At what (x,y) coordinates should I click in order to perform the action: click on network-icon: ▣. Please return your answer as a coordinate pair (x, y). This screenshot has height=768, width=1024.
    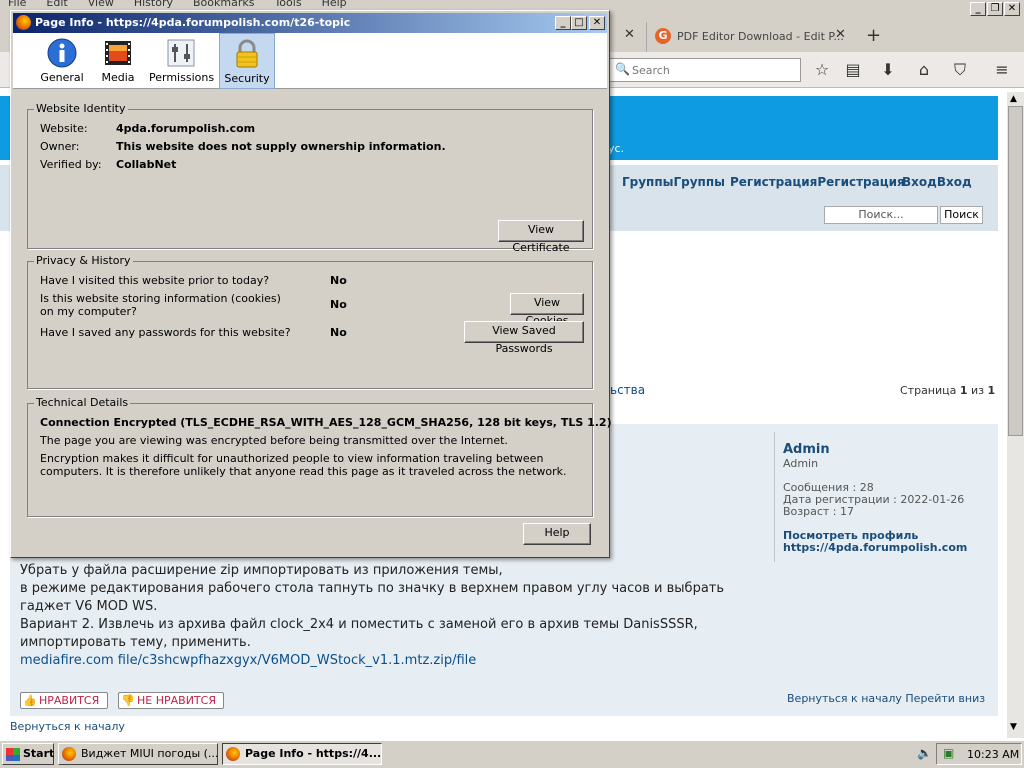
    Looking at the image, I should click on (948, 753).